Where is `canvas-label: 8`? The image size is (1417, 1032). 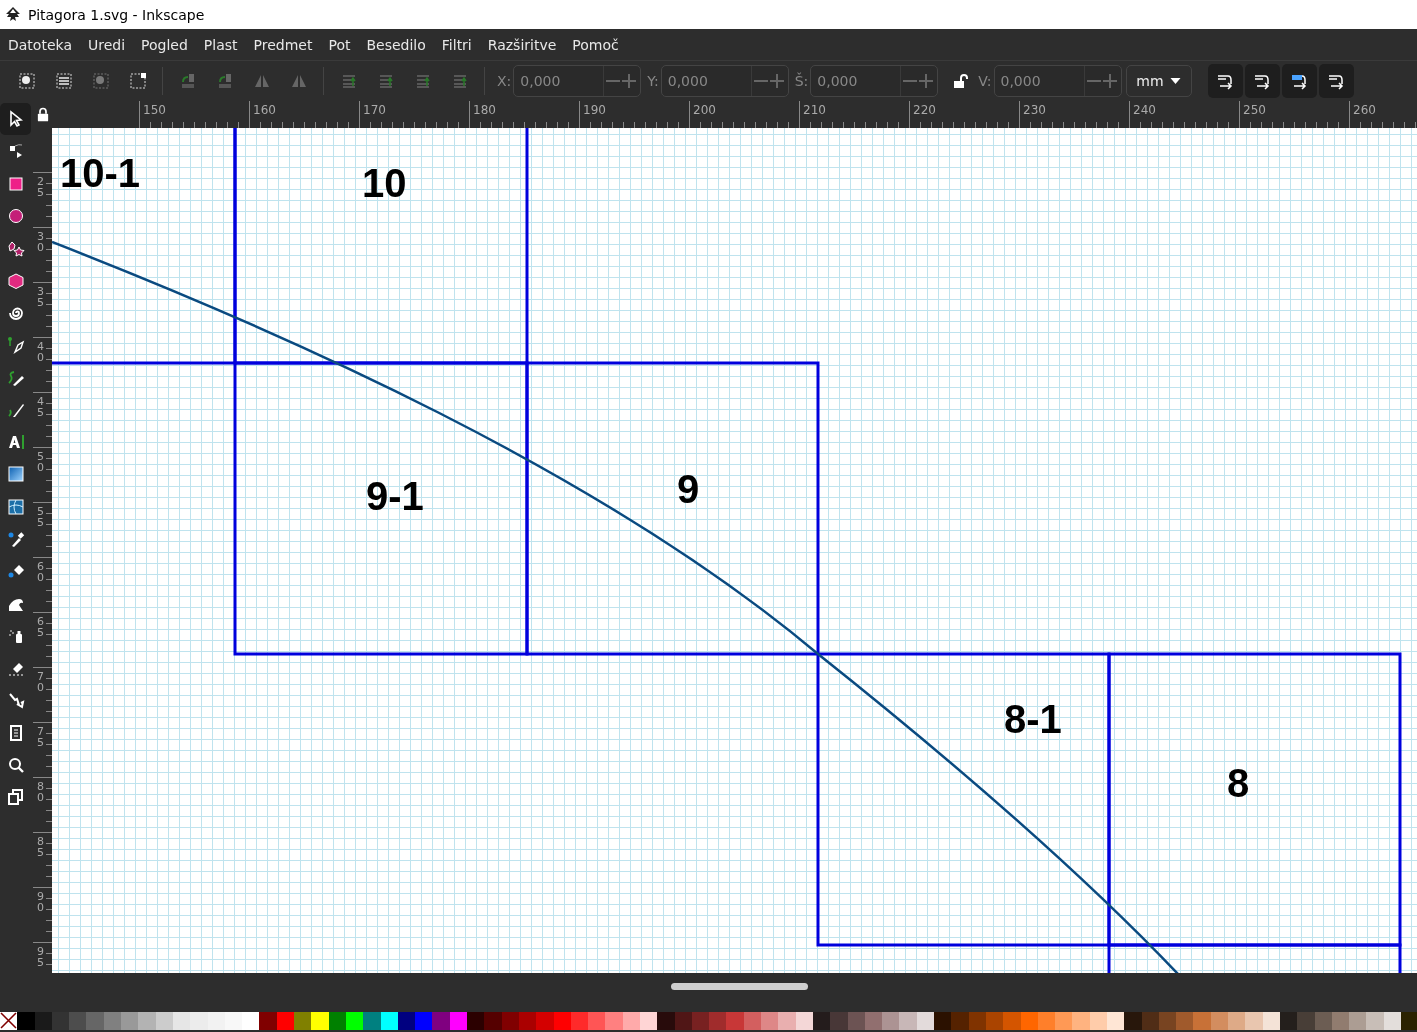
canvas-label: 8 is located at coordinates (1238, 783).